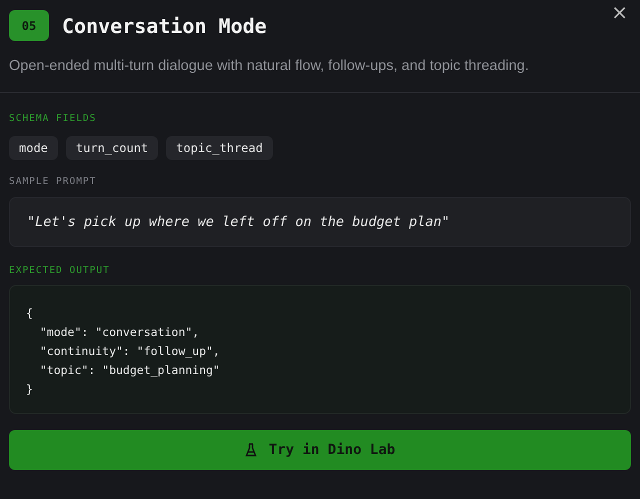 Image resolution: width=640 pixels, height=499 pixels. Describe the element at coordinates (30, 389) in the screenshot. I see `code-line: }` at that location.